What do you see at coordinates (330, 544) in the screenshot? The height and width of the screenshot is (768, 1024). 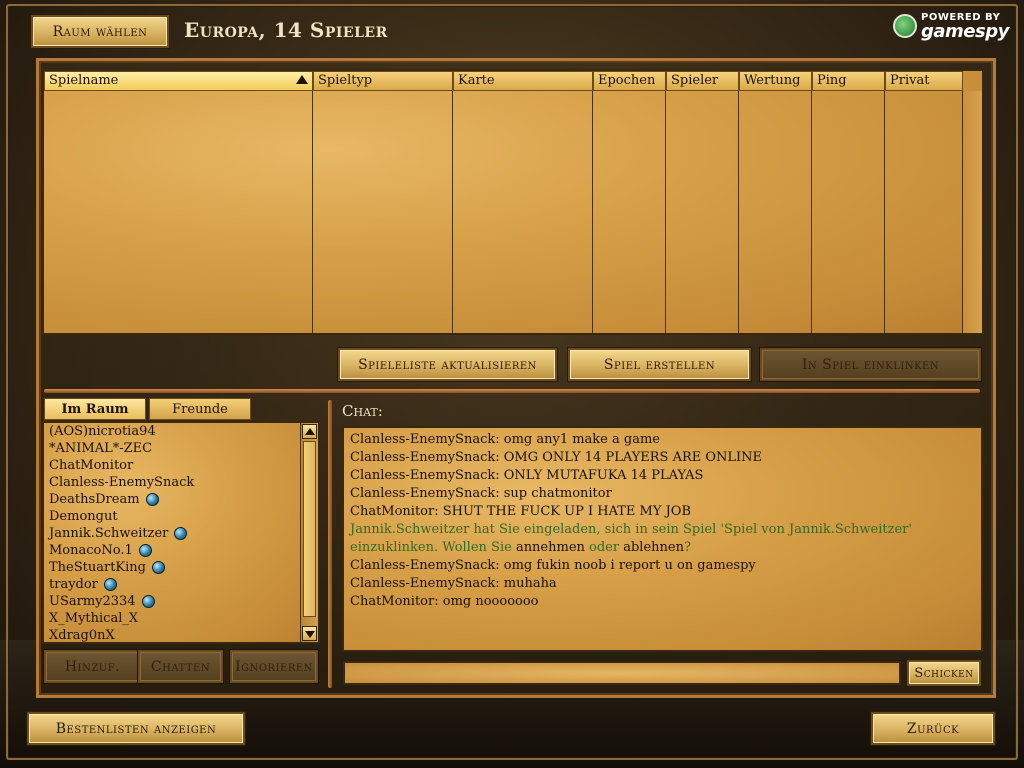 I see `vertical-divider` at bounding box center [330, 544].